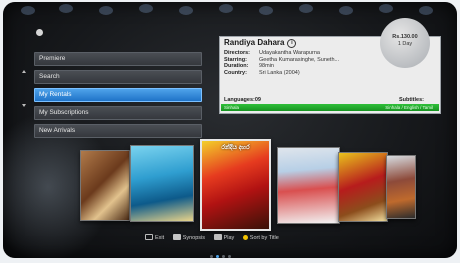 This screenshot has height=263, width=460. Describe the element at coordinates (409, 107) in the screenshot. I see `subtitle-languages: Sinhala / English / Tamil` at that location.